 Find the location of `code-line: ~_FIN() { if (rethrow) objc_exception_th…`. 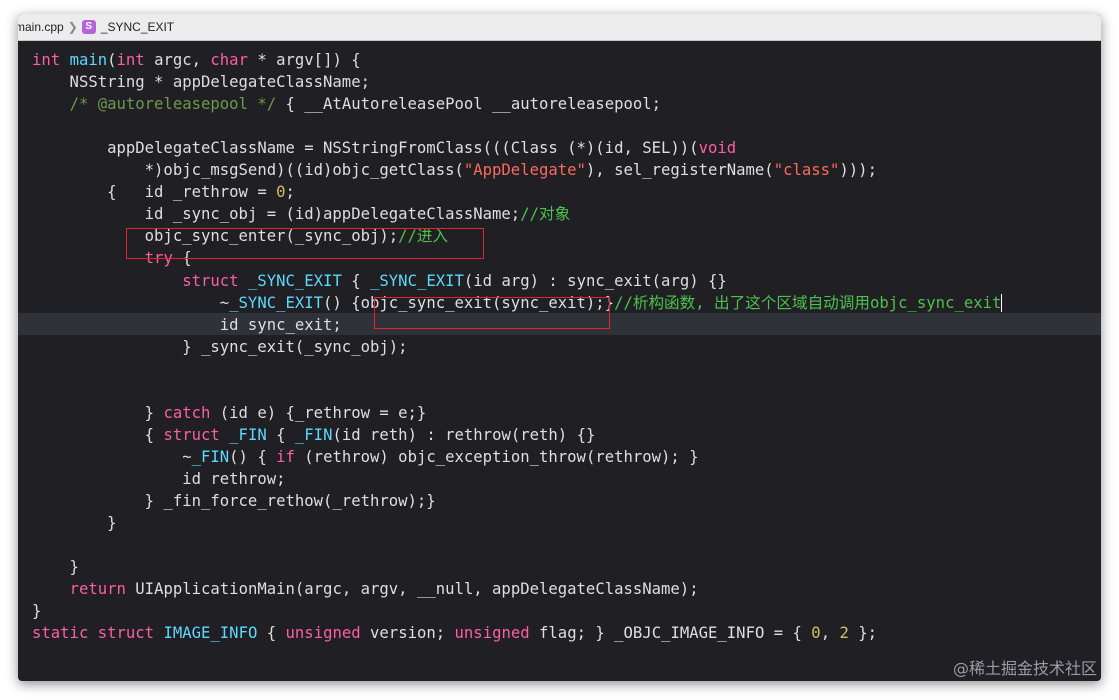

code-line: ~_FIN() { if (rethrow) objc_exception_th… is located at coordinates (365, 457).